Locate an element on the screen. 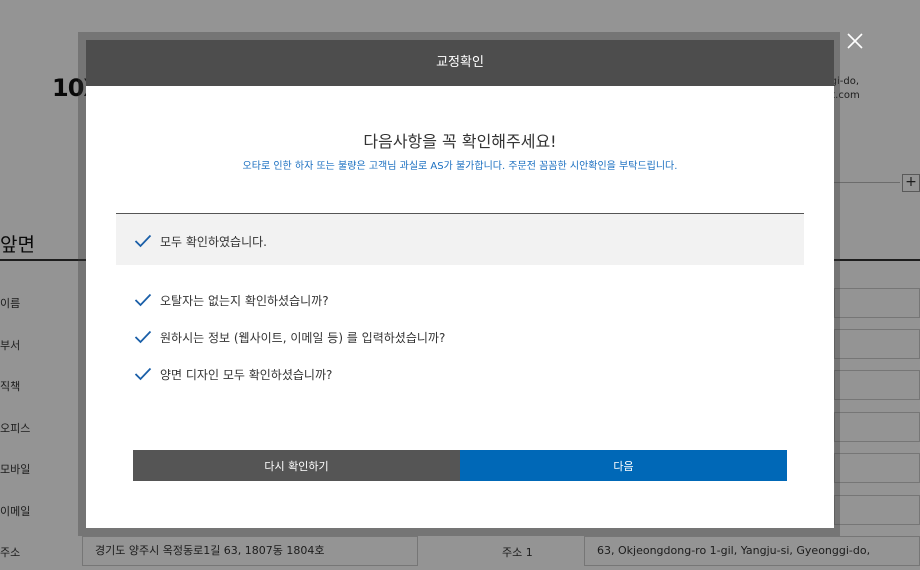 The image size is (920, 570). dialog-title: 교정확인 is located at coordinates (460, 63).